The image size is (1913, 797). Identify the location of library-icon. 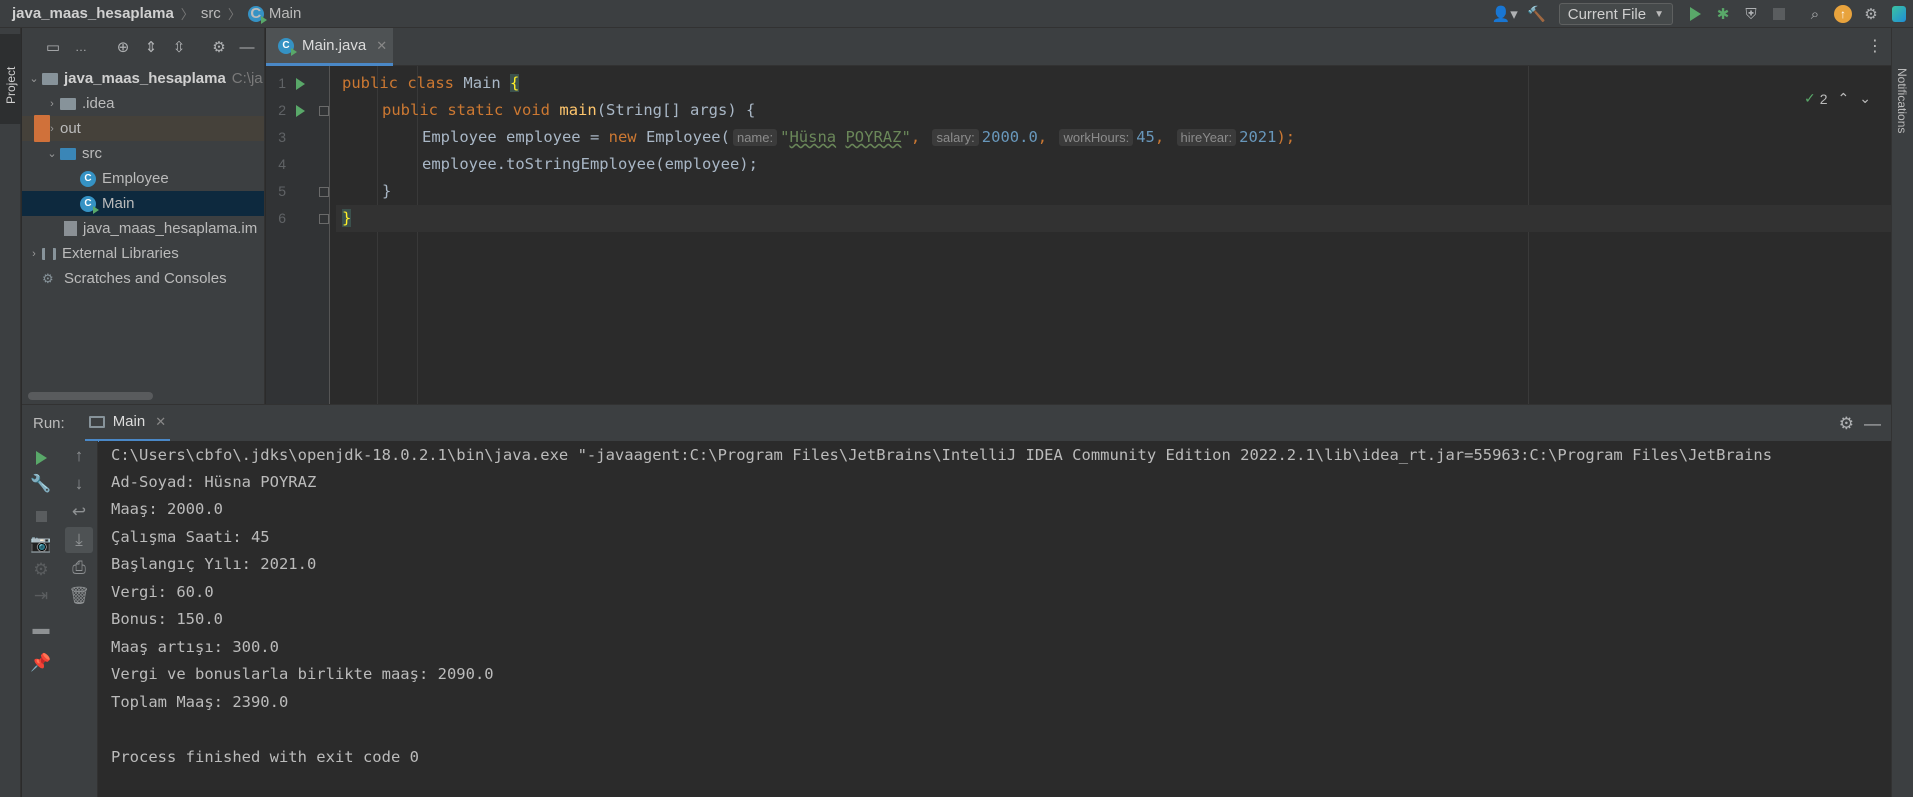
(49, 253).